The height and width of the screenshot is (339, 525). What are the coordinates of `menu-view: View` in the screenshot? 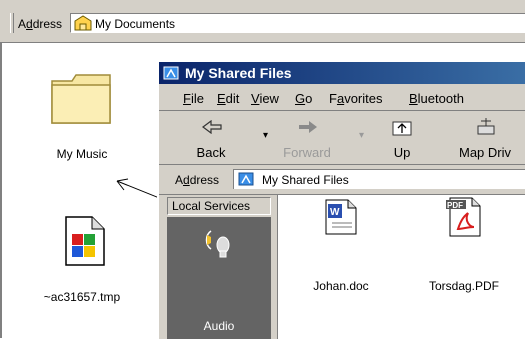 It's located at (265, 98).